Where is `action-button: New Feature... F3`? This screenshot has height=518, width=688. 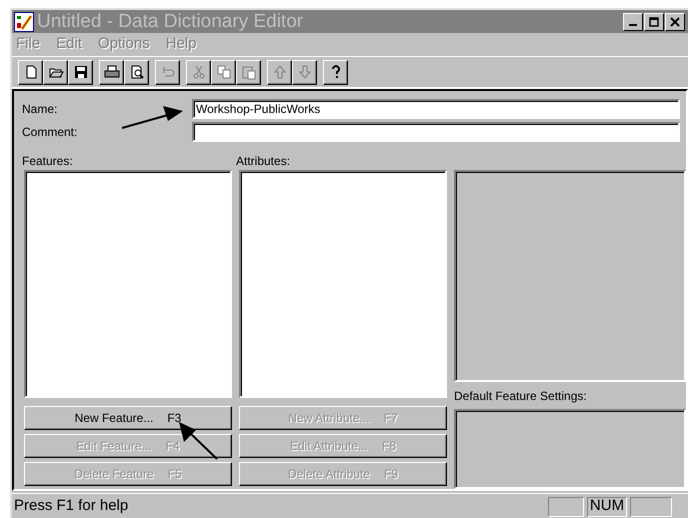 action-button: New Feature... F3 is located at coordinates (128, 418).